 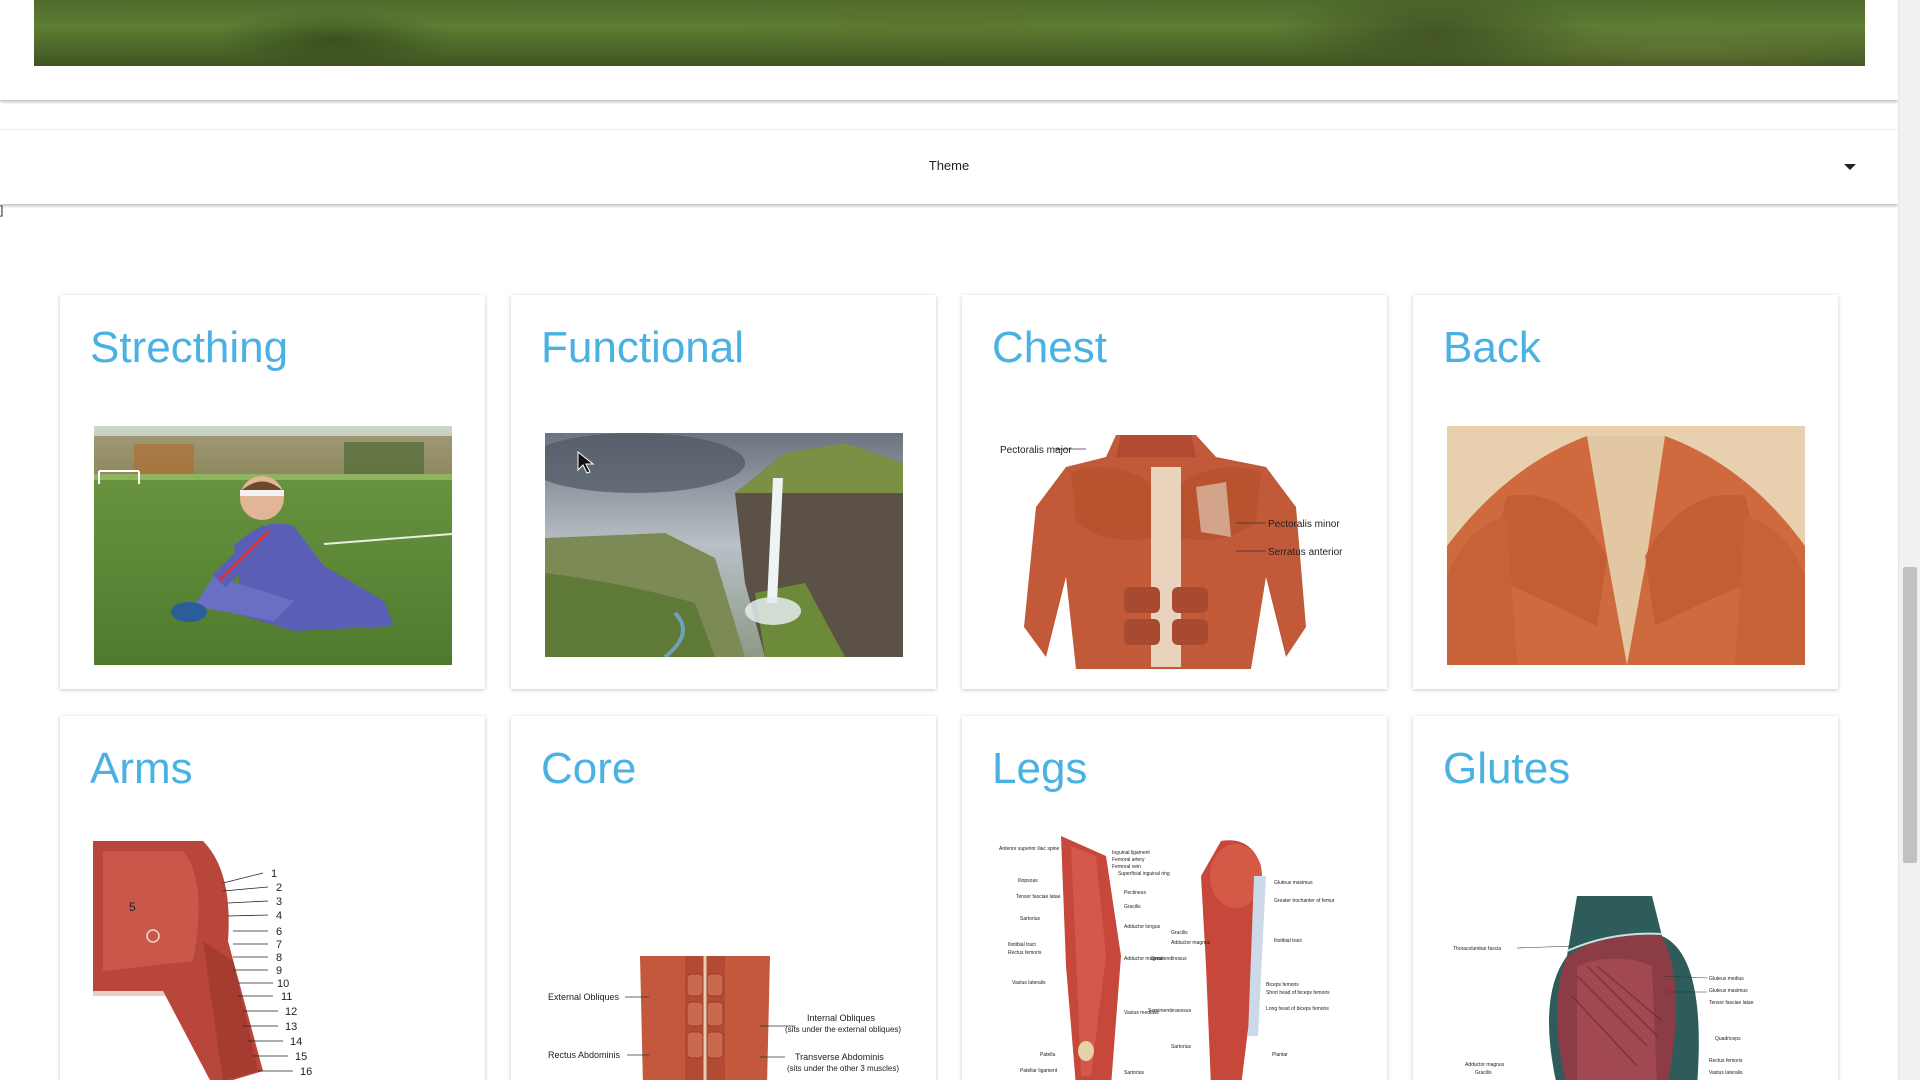 What do you see at coordinates (1728, 991) in the screenshot?
I see `glutes-label: Gluteus maximus` at bounding box center [1728, 991].